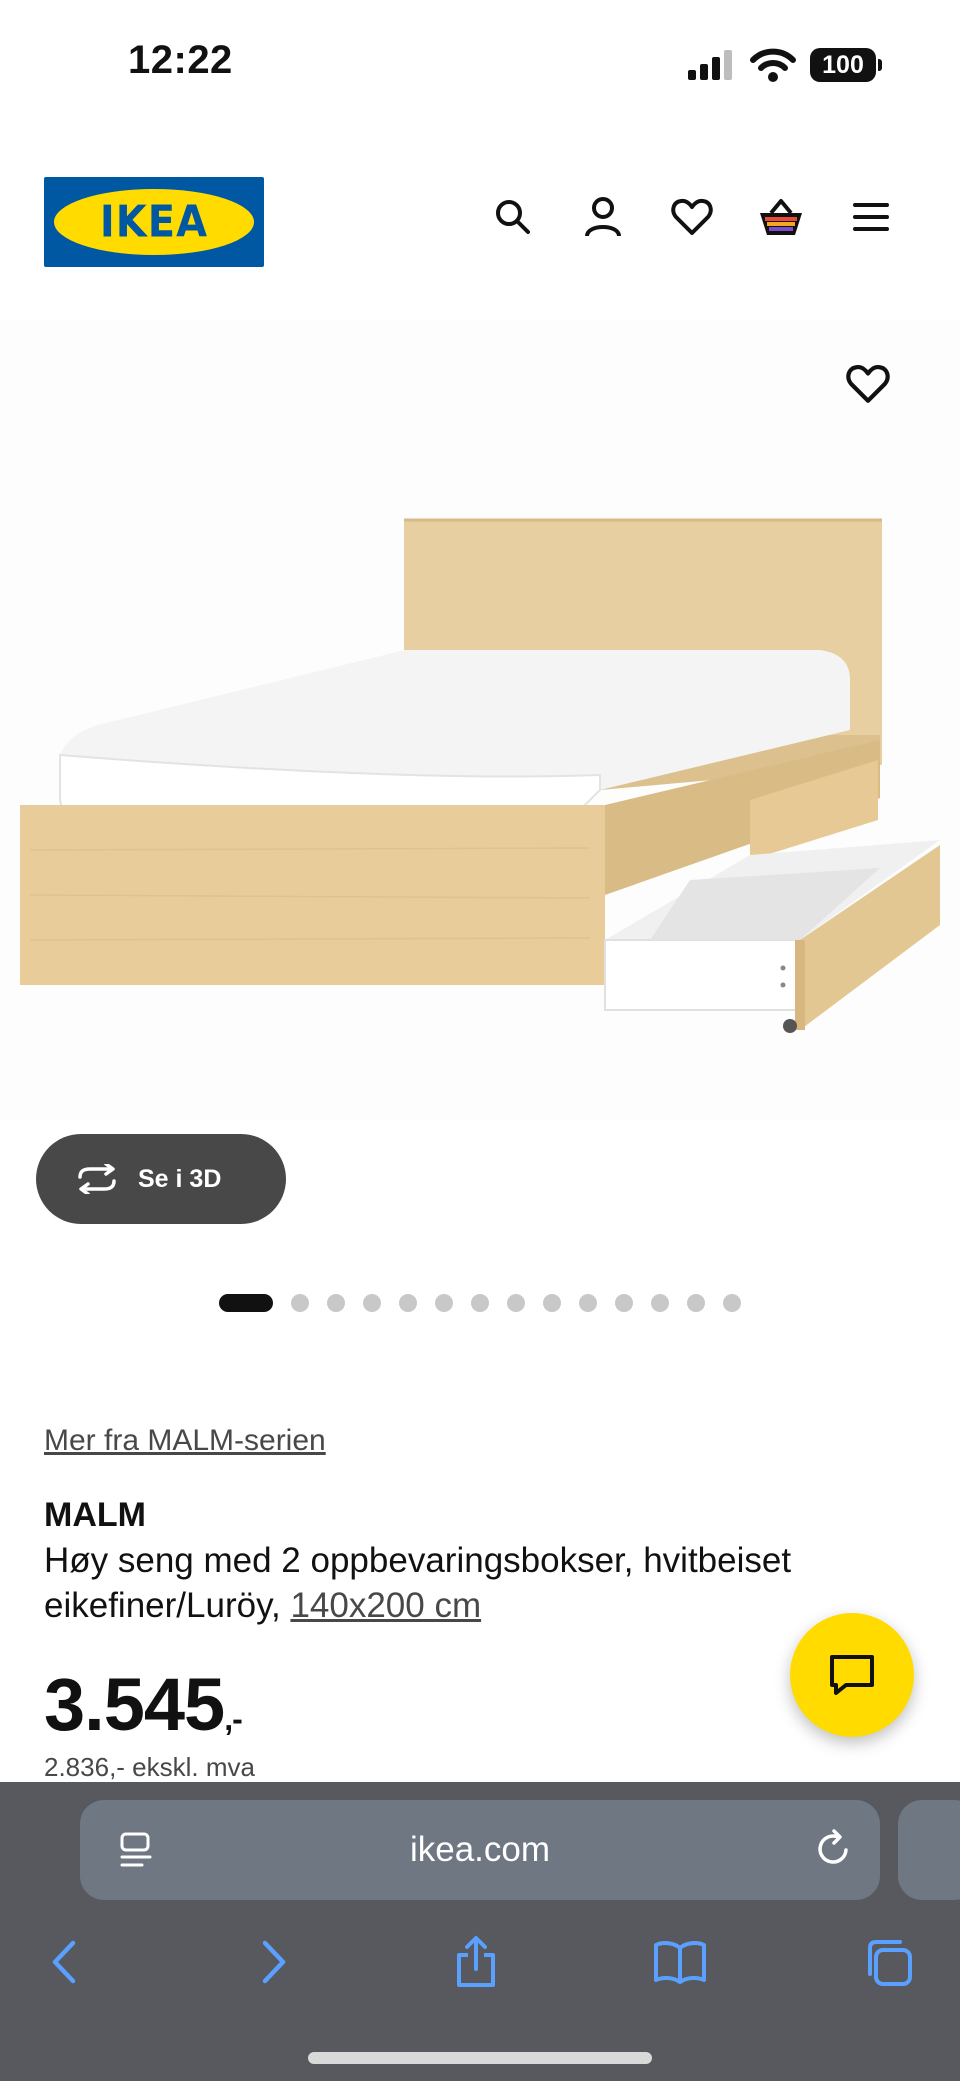 The width and height of the screenshot is (960, 2081). I want to click on rotate-3d-icon, so click(97, 1179).